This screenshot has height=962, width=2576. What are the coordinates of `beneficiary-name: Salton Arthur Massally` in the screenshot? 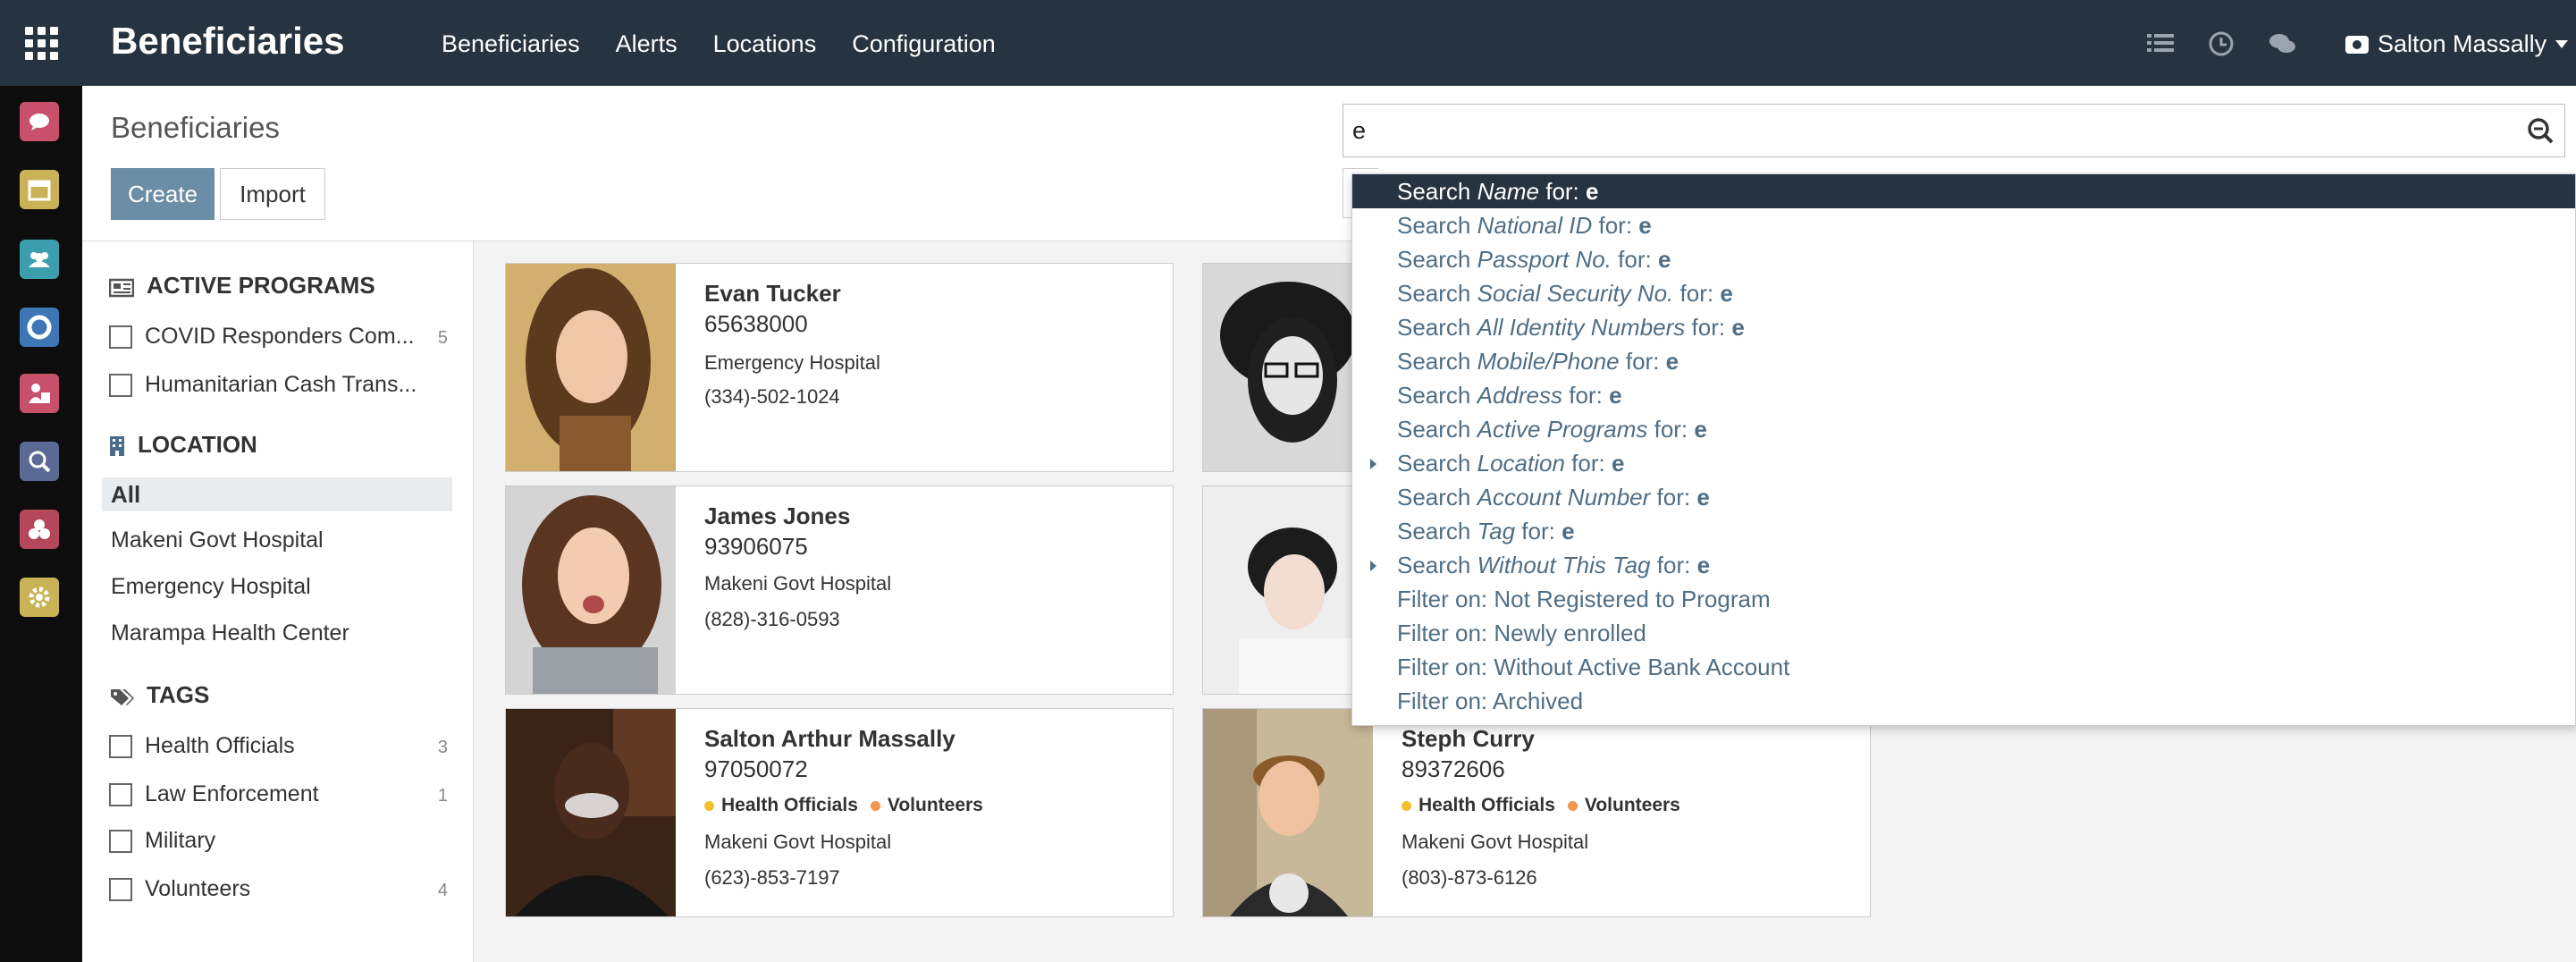 It's located at (830, 738).